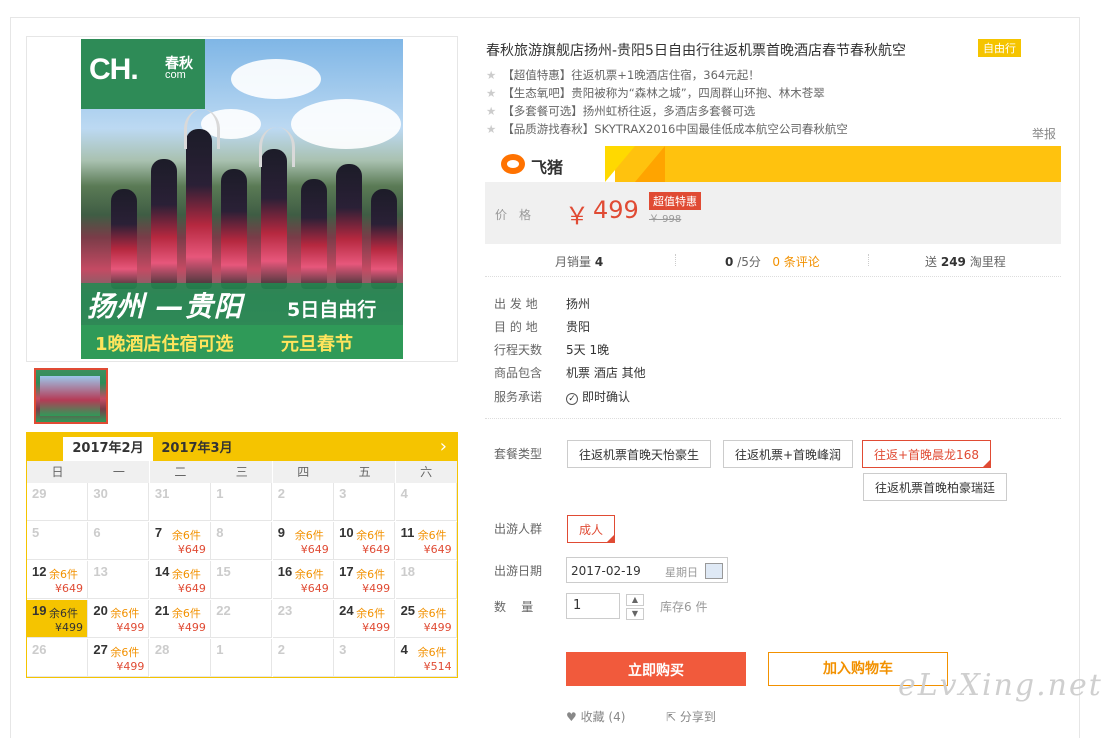 This screenshot has height=738, width=1102. I want to click on calendar-day: 11 余6件 ¥649, so click(426, 541).